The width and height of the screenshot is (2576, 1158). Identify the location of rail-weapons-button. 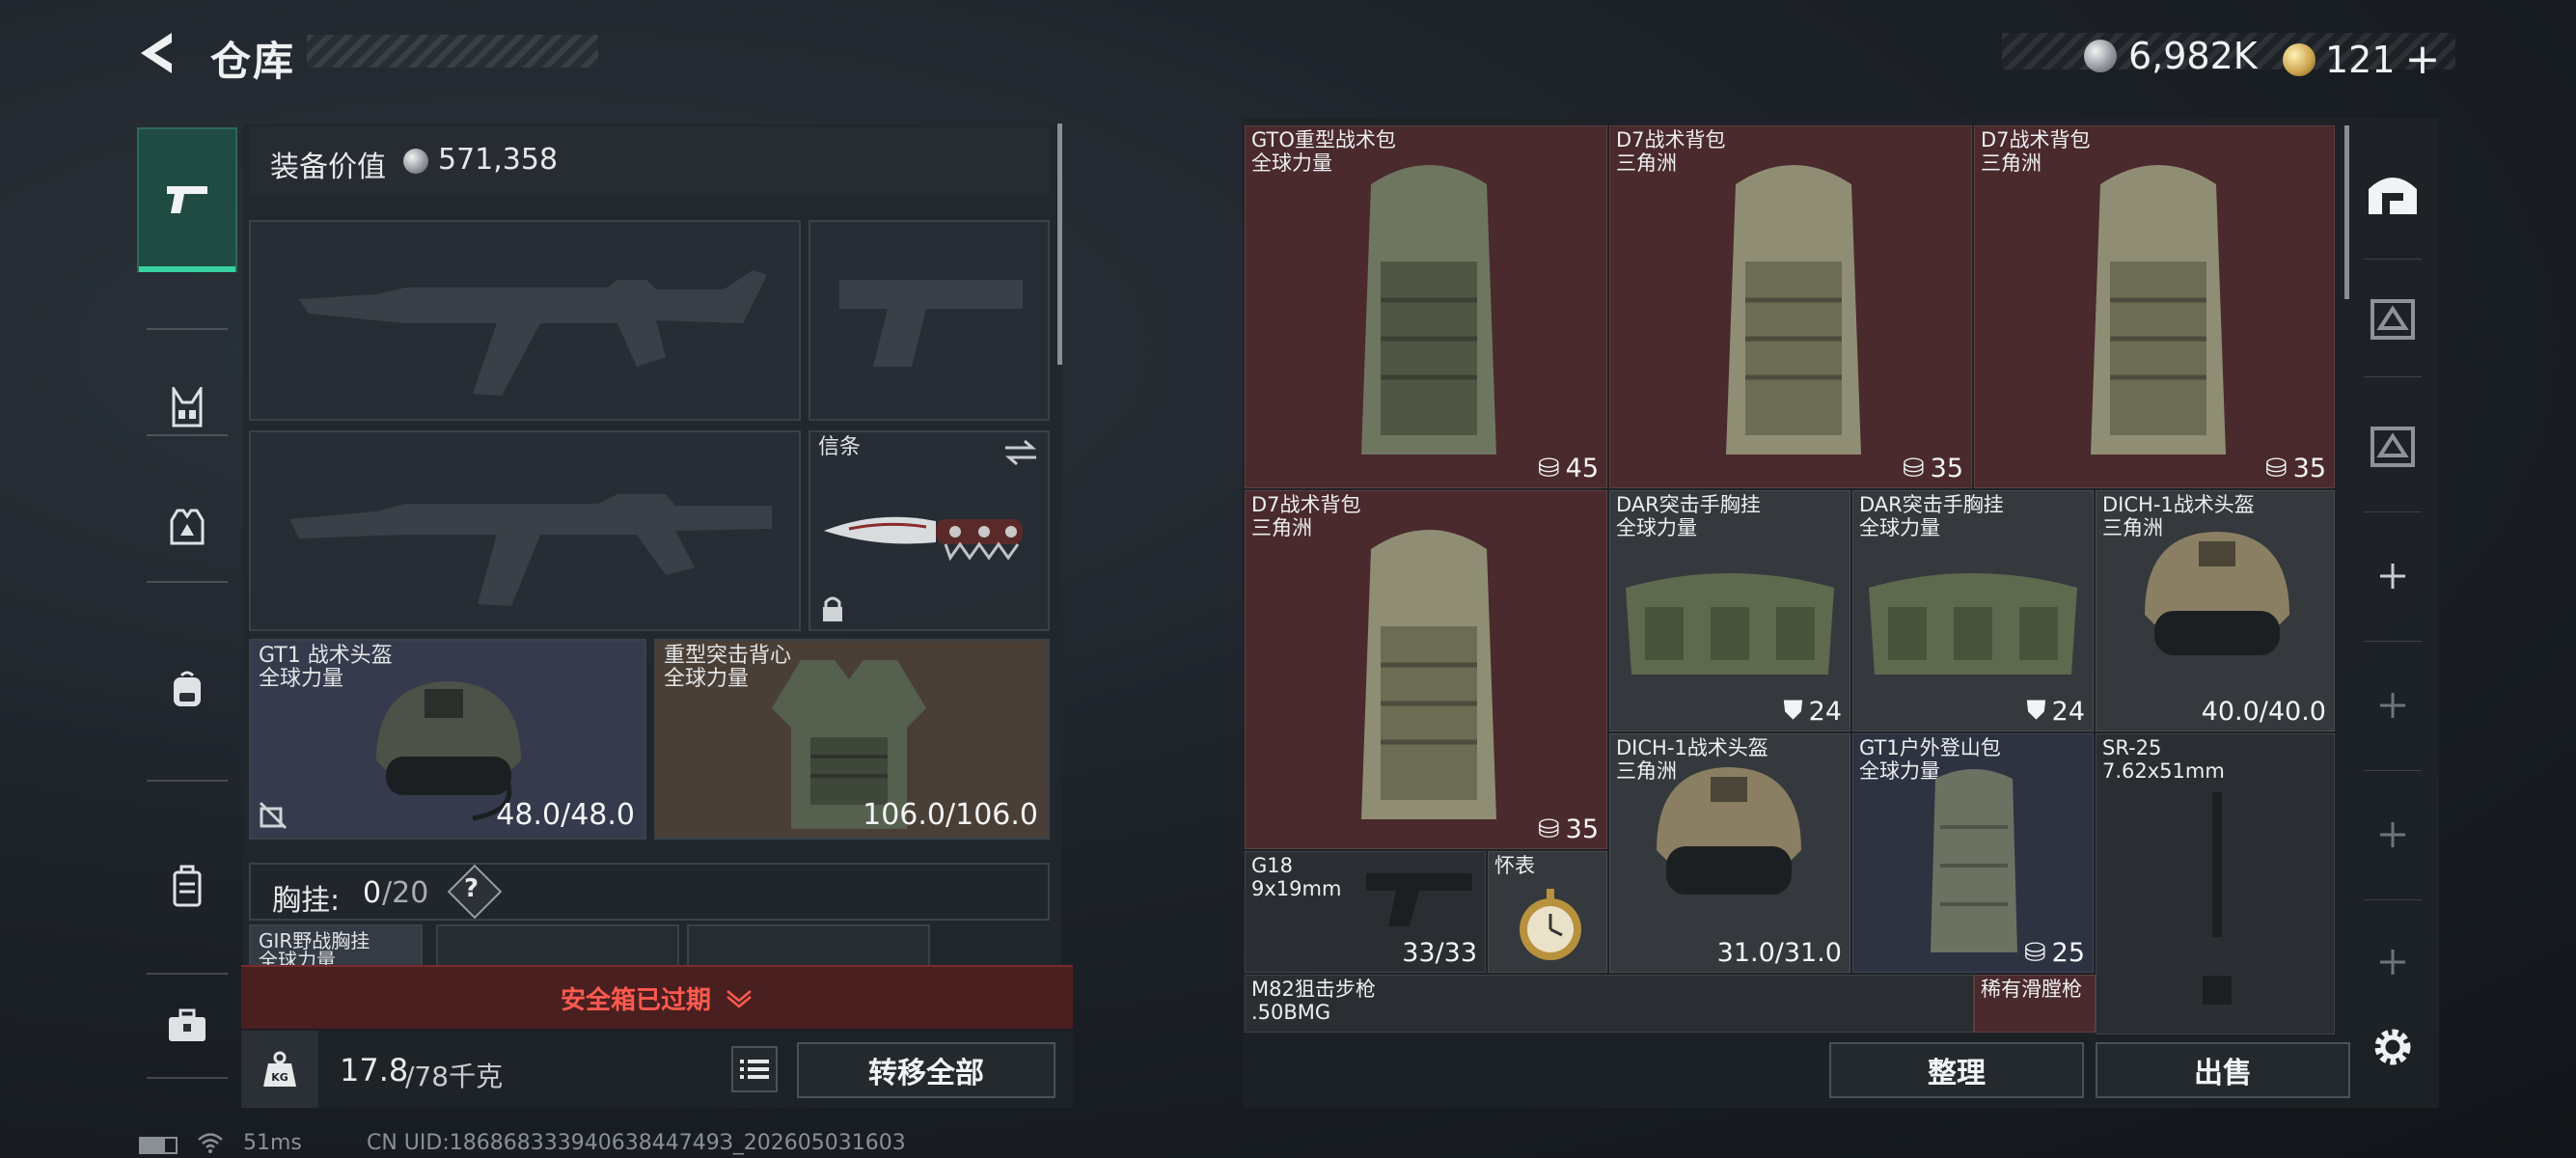
(187, 199).